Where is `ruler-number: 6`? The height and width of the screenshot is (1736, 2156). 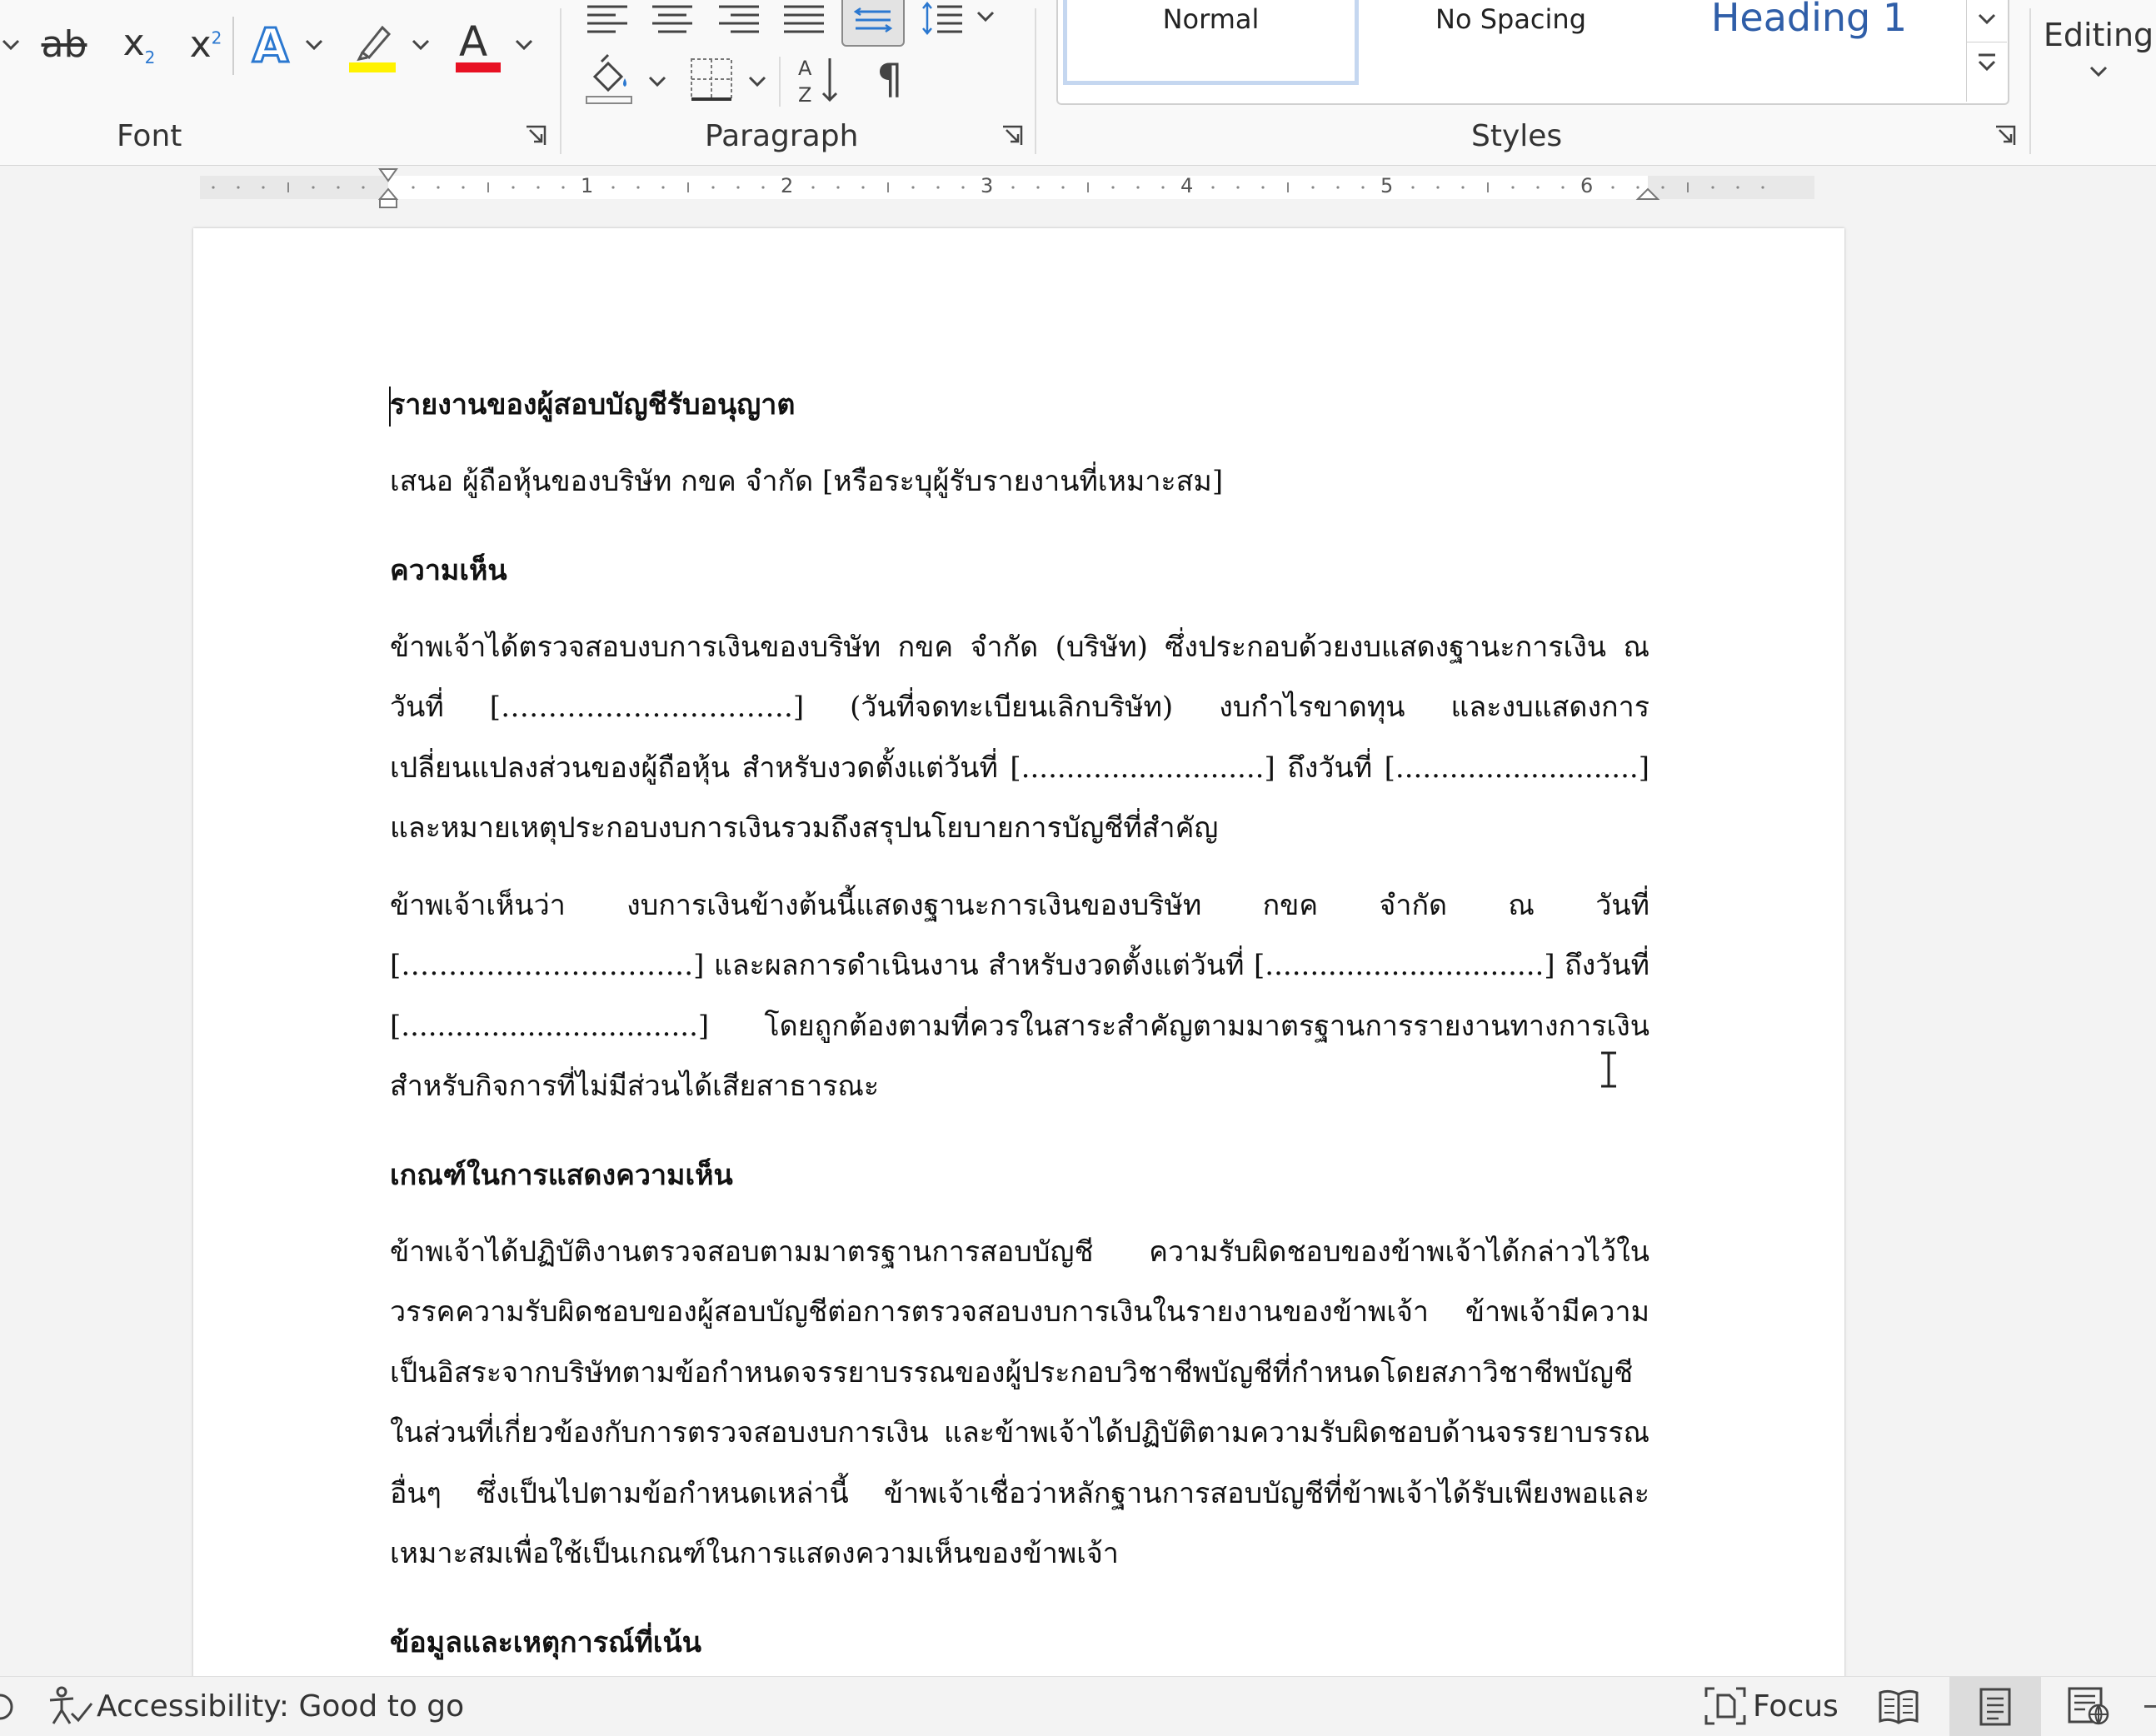
ruler-number: 6 is located at coordinates (1587, 185).